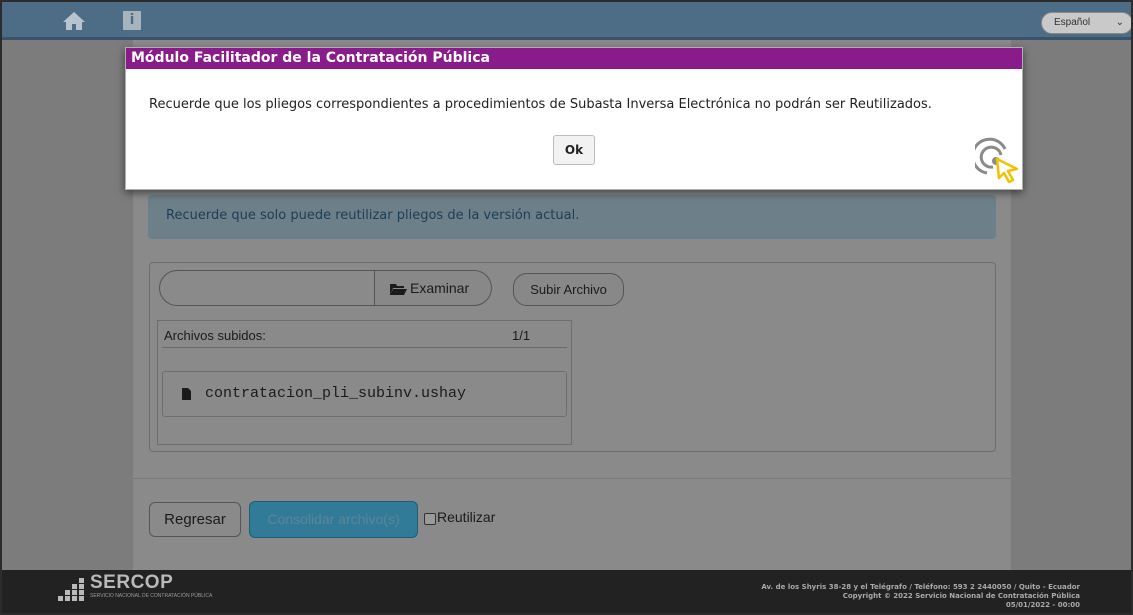 The width and height of the screenshot is (1133, 615). I want to click on click-cursor-icon, so click(997, 160).